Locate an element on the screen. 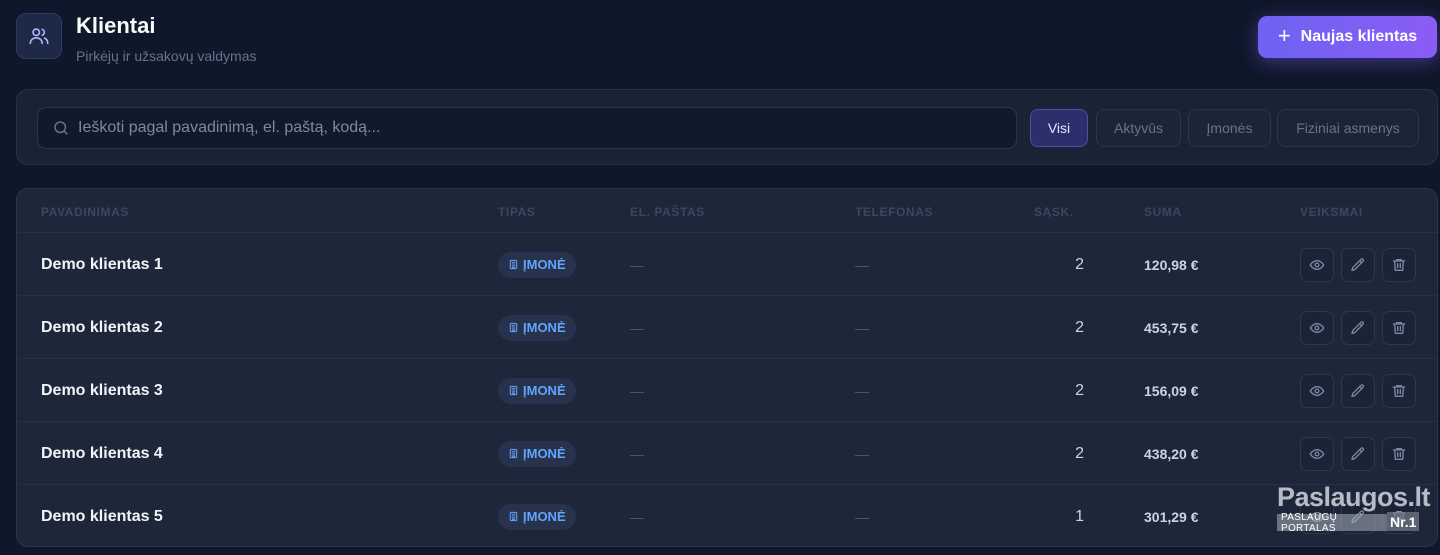 The image size is (1440, 555). client-total-sum: 120,98 € is located at coordinates (1171, 264).